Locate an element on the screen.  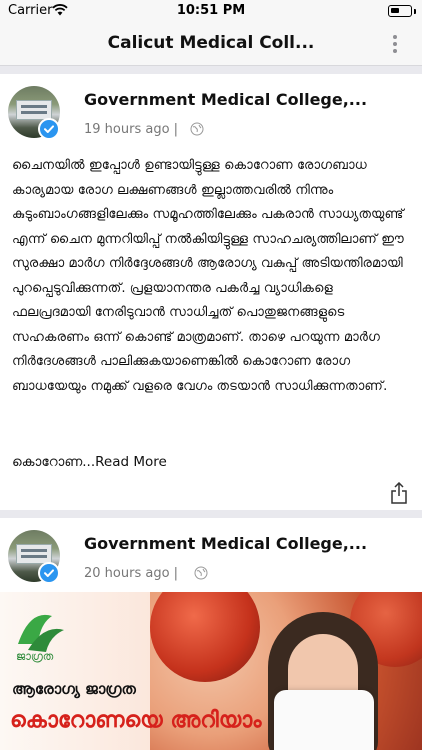
banner-subtitle: ആരോഗ്യ ജാഗ്രത is located at coordinates (74, 689).